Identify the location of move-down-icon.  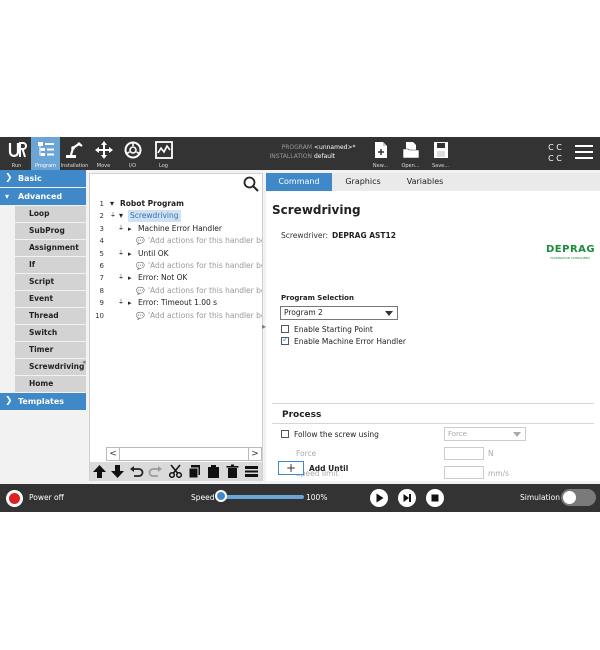
(117, 471).